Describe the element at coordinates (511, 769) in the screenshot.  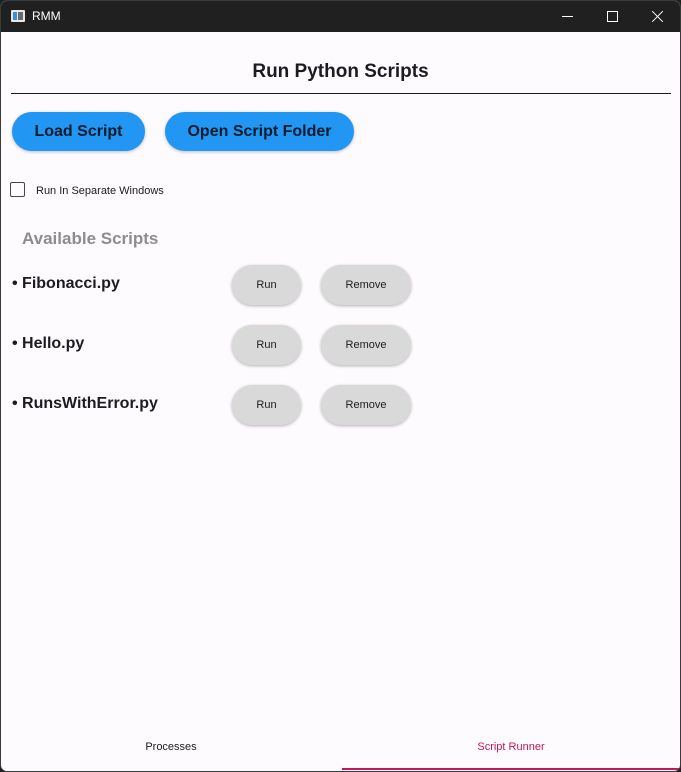
I see `active-tab-indicator` at that location.